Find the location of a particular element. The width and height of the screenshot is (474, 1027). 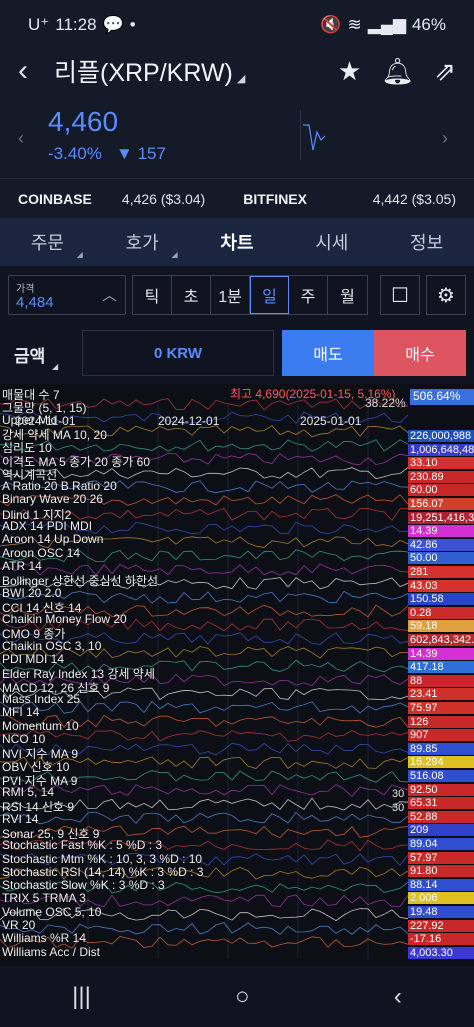

axis-value: 16.294 is located at coordinates (441, 762).